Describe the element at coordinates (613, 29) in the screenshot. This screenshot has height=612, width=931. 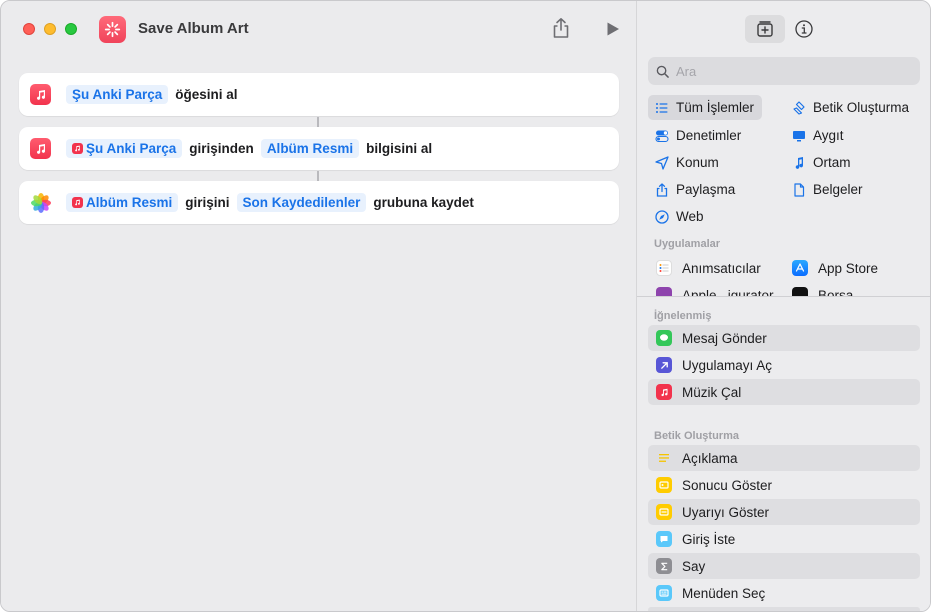
I see `play-icon` at that location.